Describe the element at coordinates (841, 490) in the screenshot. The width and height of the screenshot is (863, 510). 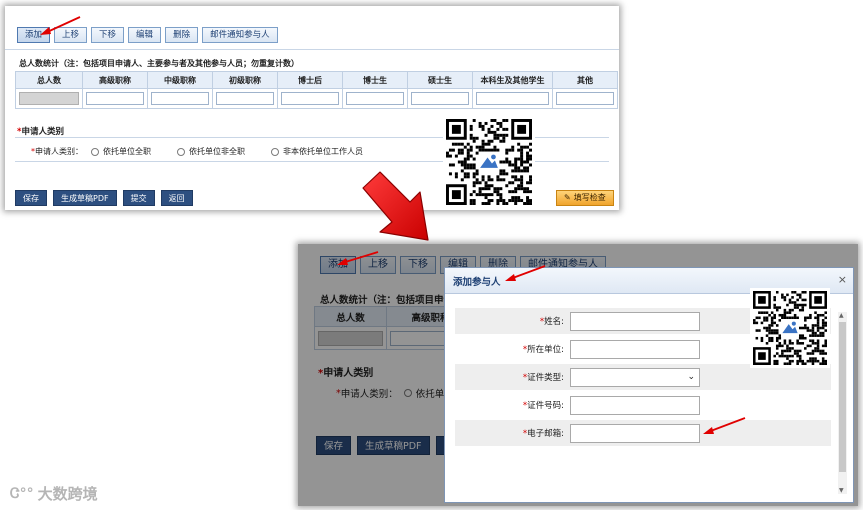
I see `scroll-down-icon: ▼` at that location.